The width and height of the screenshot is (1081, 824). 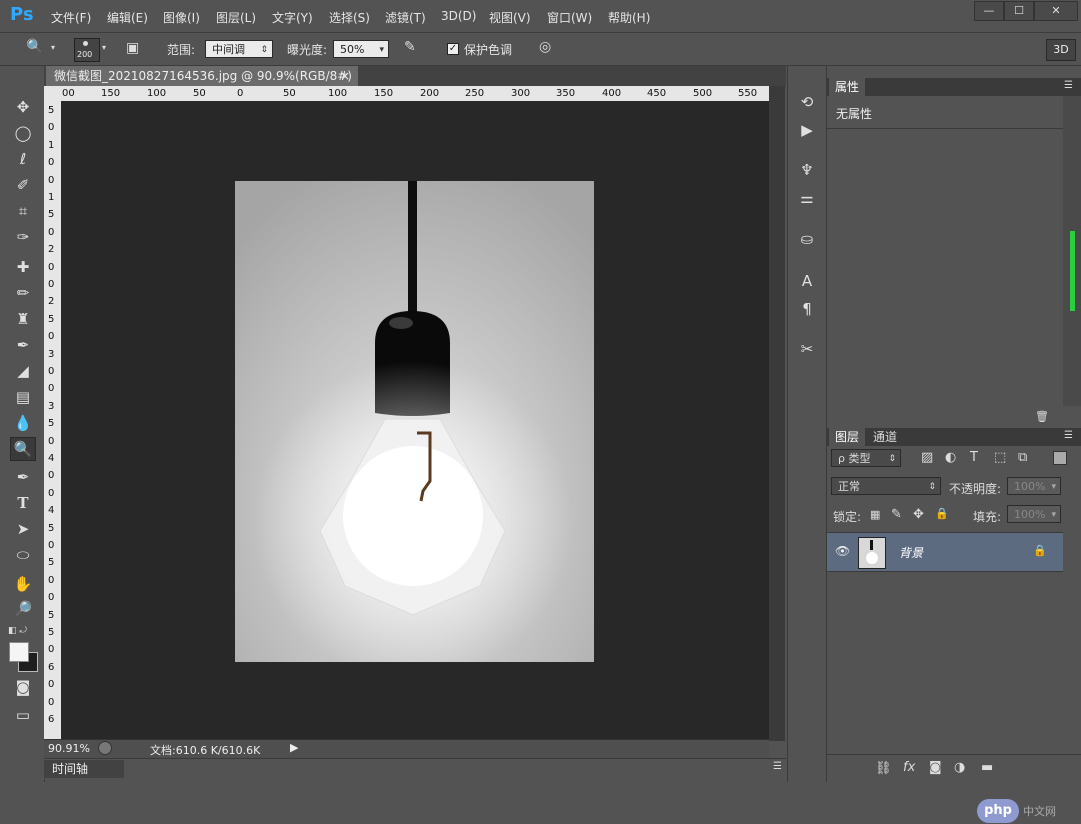 What do you see at coordinates (1016, 810) in the screenshot?
I see `watermark: php 中文网` at bounding box center [1016, 810].